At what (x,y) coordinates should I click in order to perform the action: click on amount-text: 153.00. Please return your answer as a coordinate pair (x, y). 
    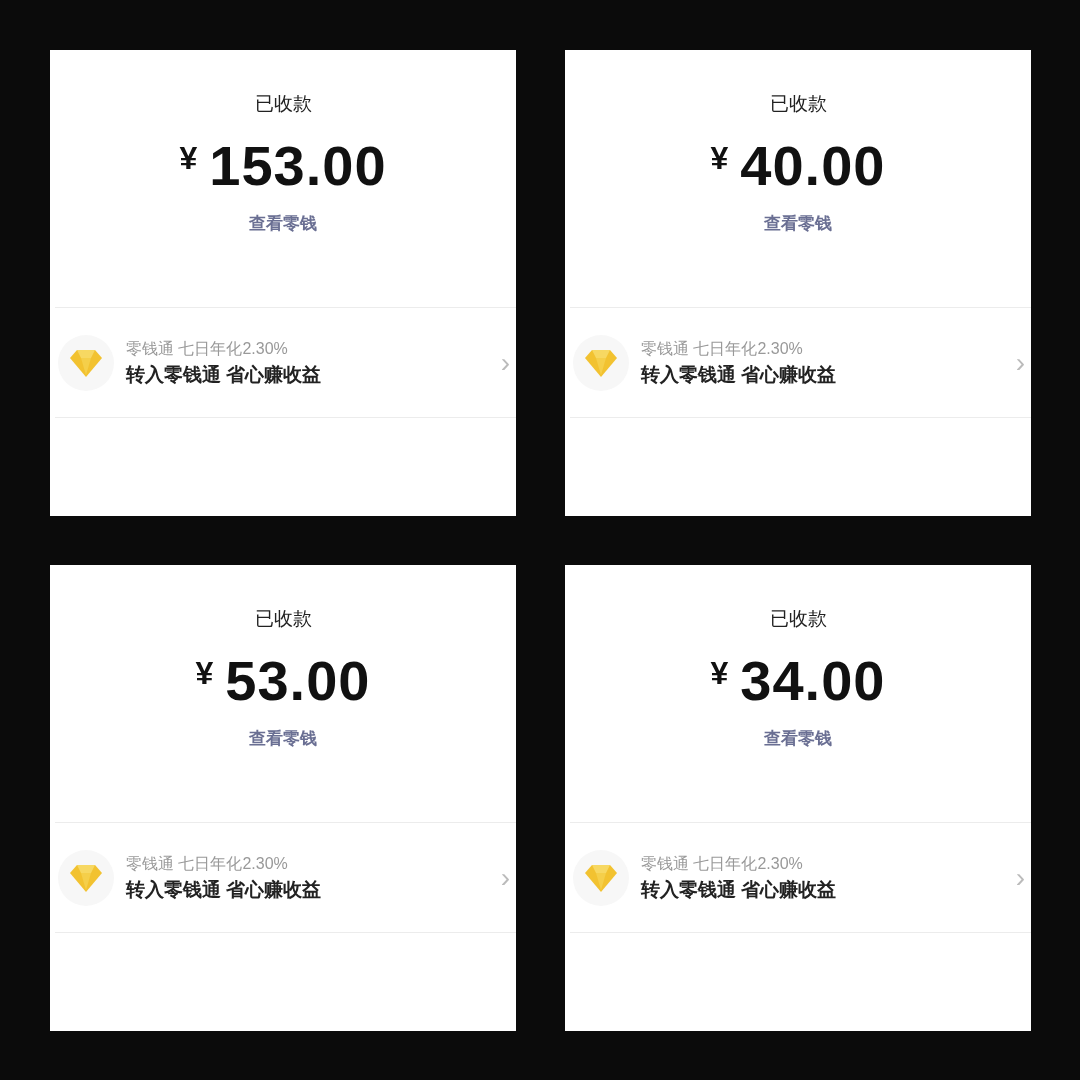
    Looking at the image, I should click on (298, 166).